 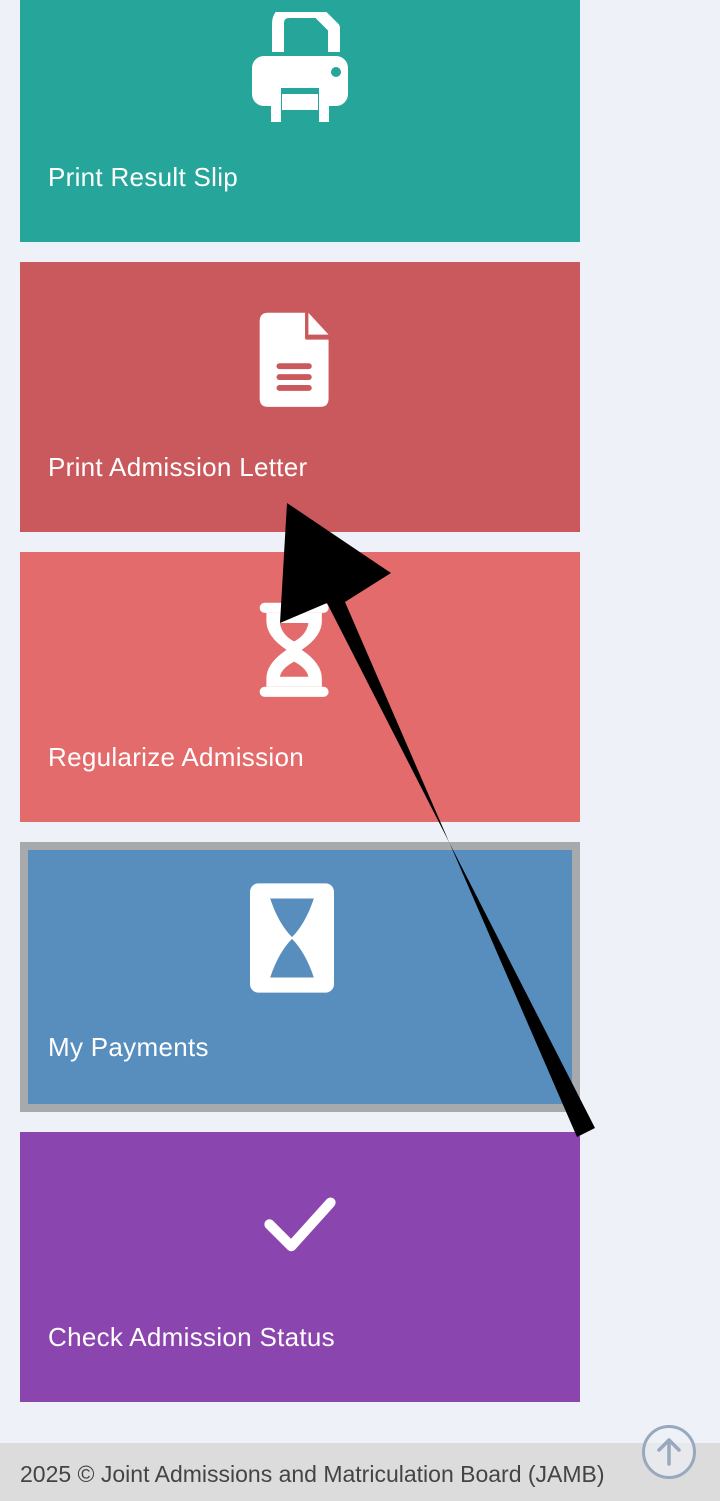 I want to click on hourglass-box-icon, so click(x=292, y=938).